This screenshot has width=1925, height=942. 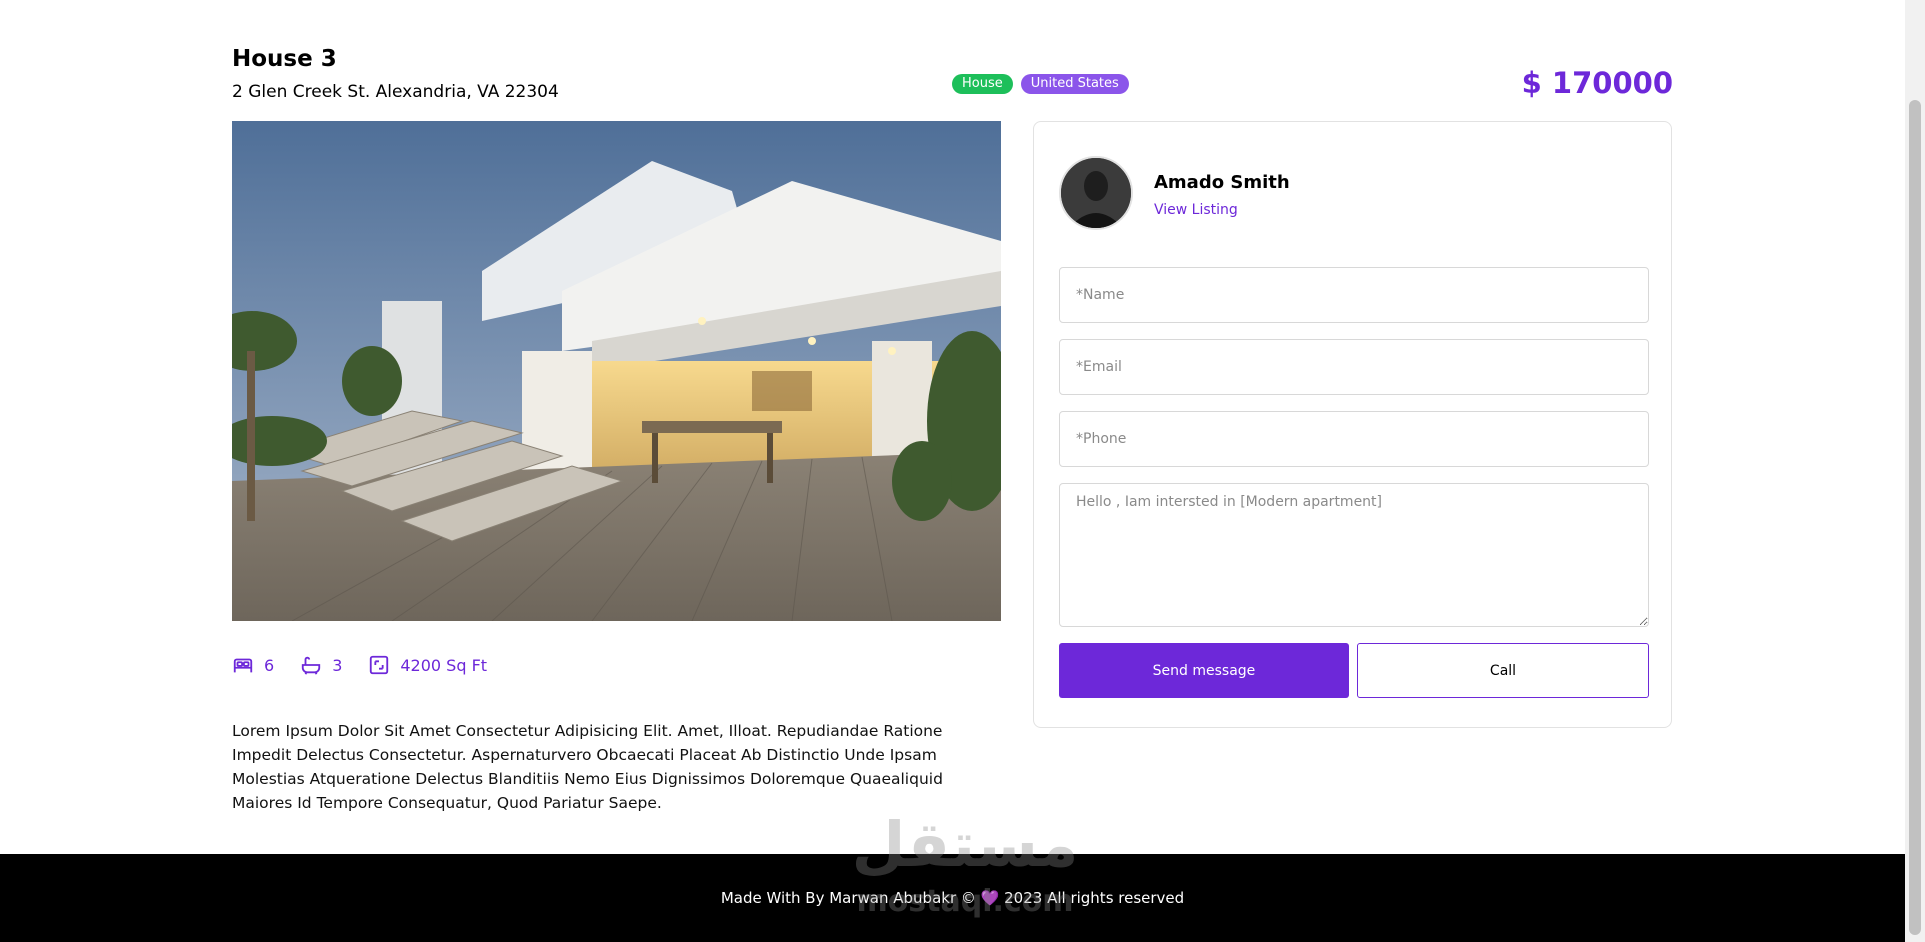 I want to click on feature-area: 4200 Sq Ft, so click(x=427, y=665).